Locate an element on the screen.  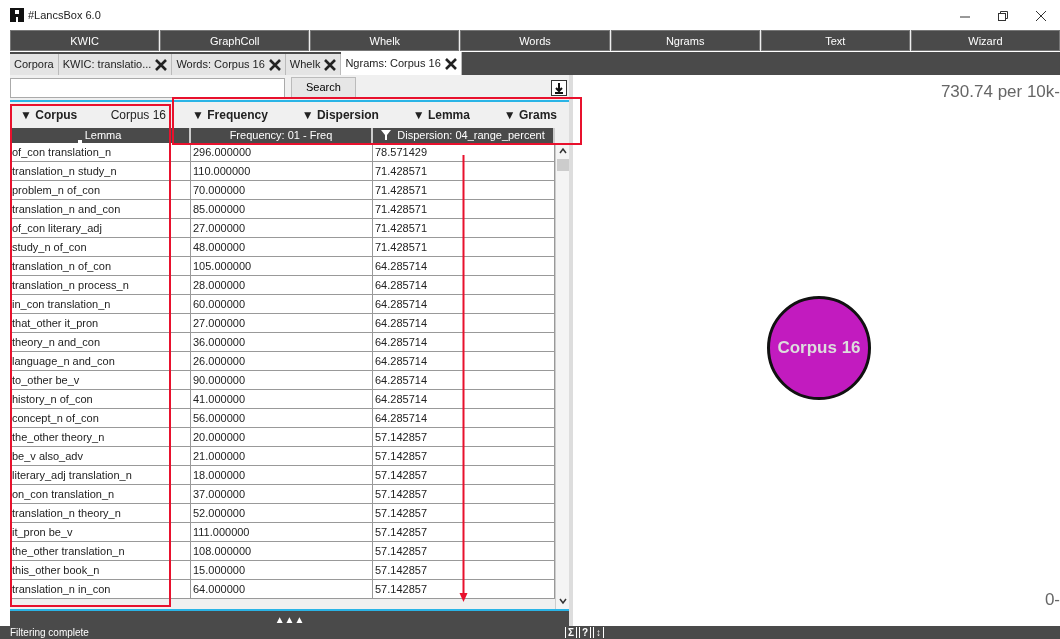
window-title: #LancsBox 6.0 is located at coordinates (64, 15).